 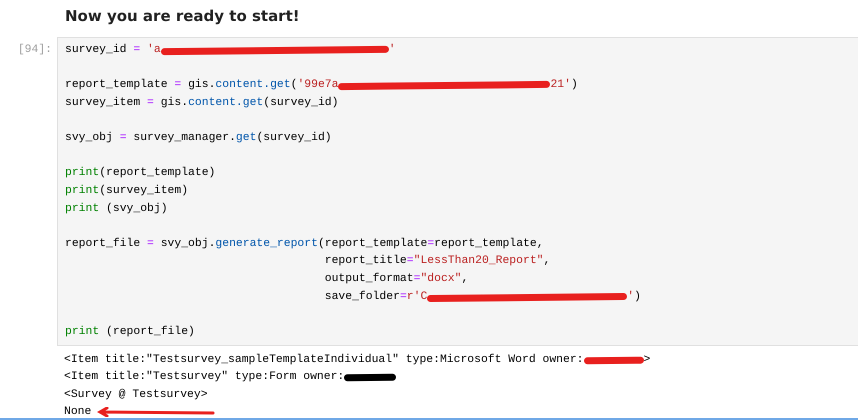 I want to click on notebook-heading: Now you are ready to start!, so click(x=183, y=16).